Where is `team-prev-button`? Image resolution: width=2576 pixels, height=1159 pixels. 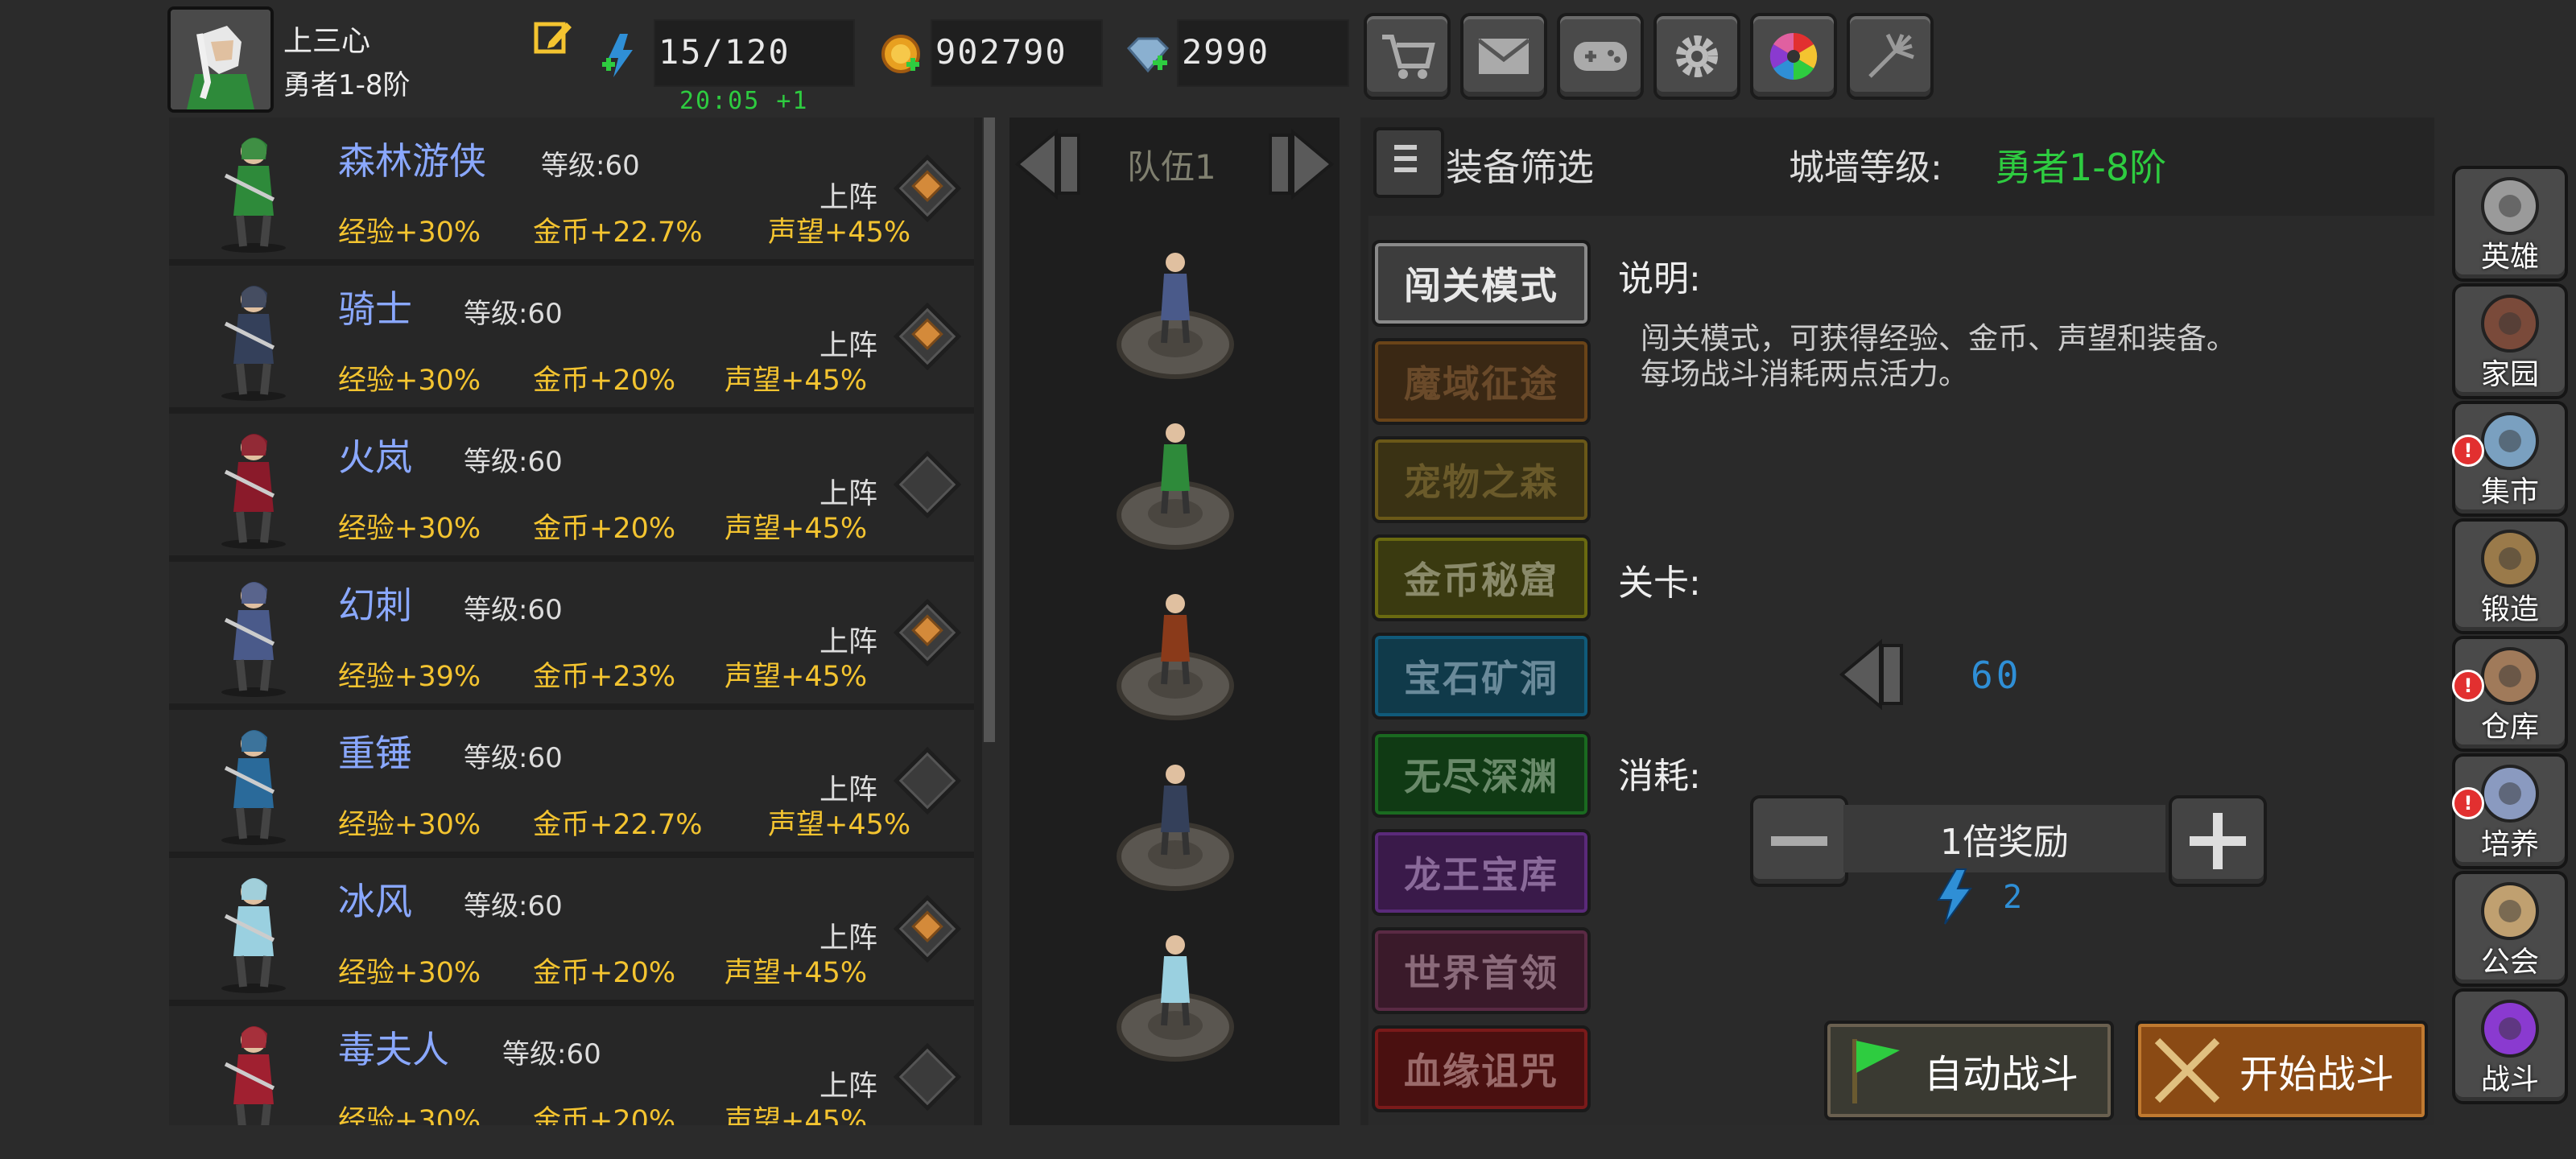
team-prev-button is located at coordinates (1048, 164).